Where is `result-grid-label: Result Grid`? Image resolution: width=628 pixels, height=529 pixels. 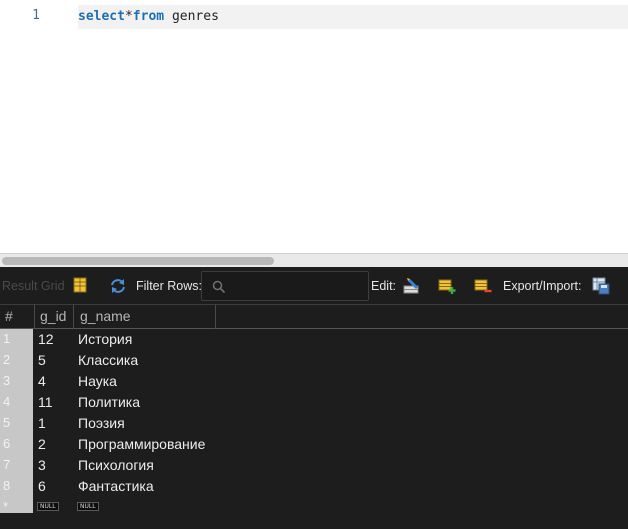
result-grid-label: Result Grid is located at coordinates (33, 286).